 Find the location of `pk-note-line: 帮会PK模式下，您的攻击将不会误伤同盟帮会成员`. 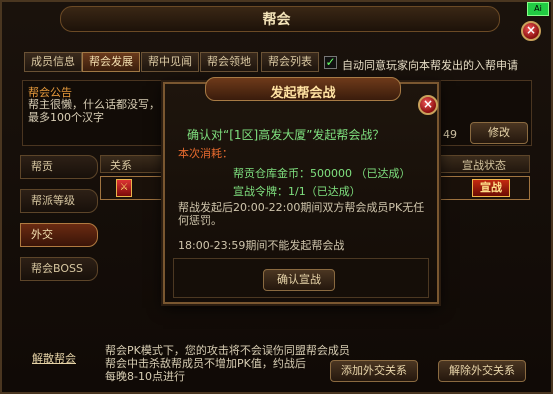

pk-note-line: 帮会PK模式下，您的攻击将不会误伤同盟帮会成员 is located at coordinates (227, 350).